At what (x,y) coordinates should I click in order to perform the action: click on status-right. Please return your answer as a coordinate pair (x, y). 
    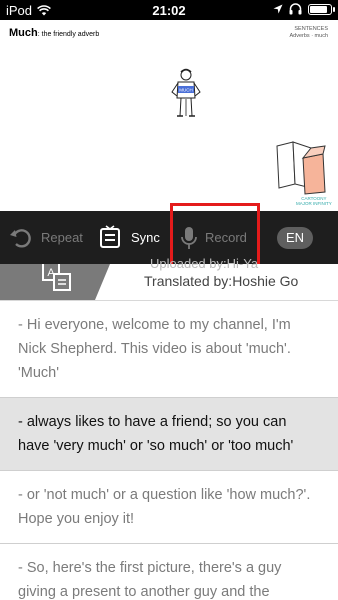
    Looking at the image, I should click on (304, 9).